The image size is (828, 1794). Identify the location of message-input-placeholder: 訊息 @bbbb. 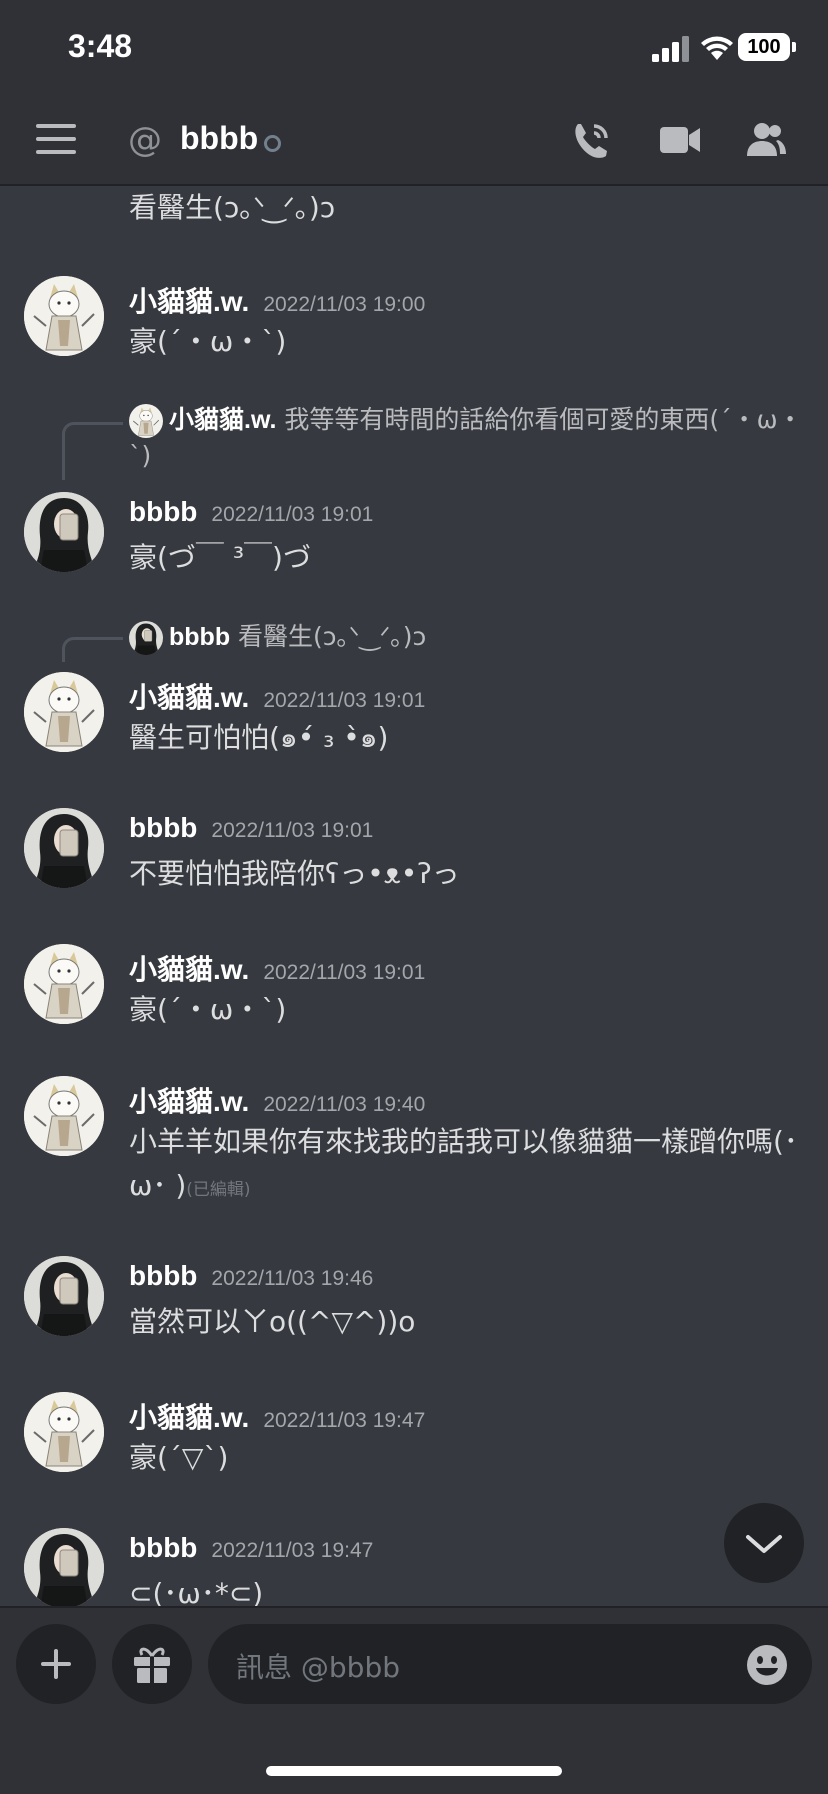
(318, 1667).